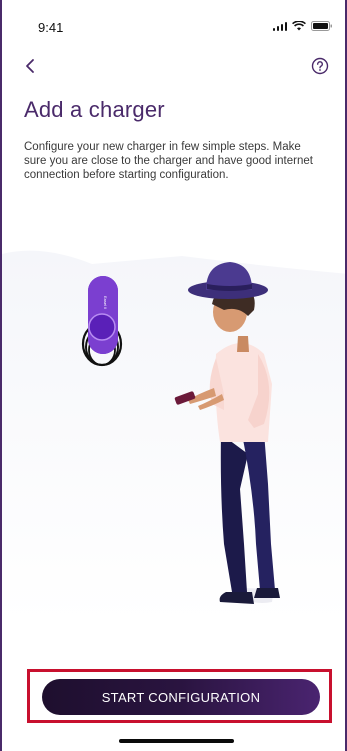  What do you see at coordinates (176, 741) in the screenshot?
I see `home-indicator` at bounding box center [176, 741].